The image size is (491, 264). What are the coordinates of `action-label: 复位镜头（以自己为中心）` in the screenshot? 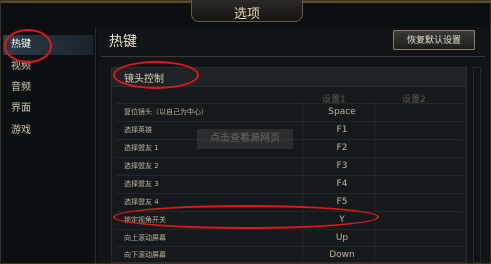 It's located at (166, 112).